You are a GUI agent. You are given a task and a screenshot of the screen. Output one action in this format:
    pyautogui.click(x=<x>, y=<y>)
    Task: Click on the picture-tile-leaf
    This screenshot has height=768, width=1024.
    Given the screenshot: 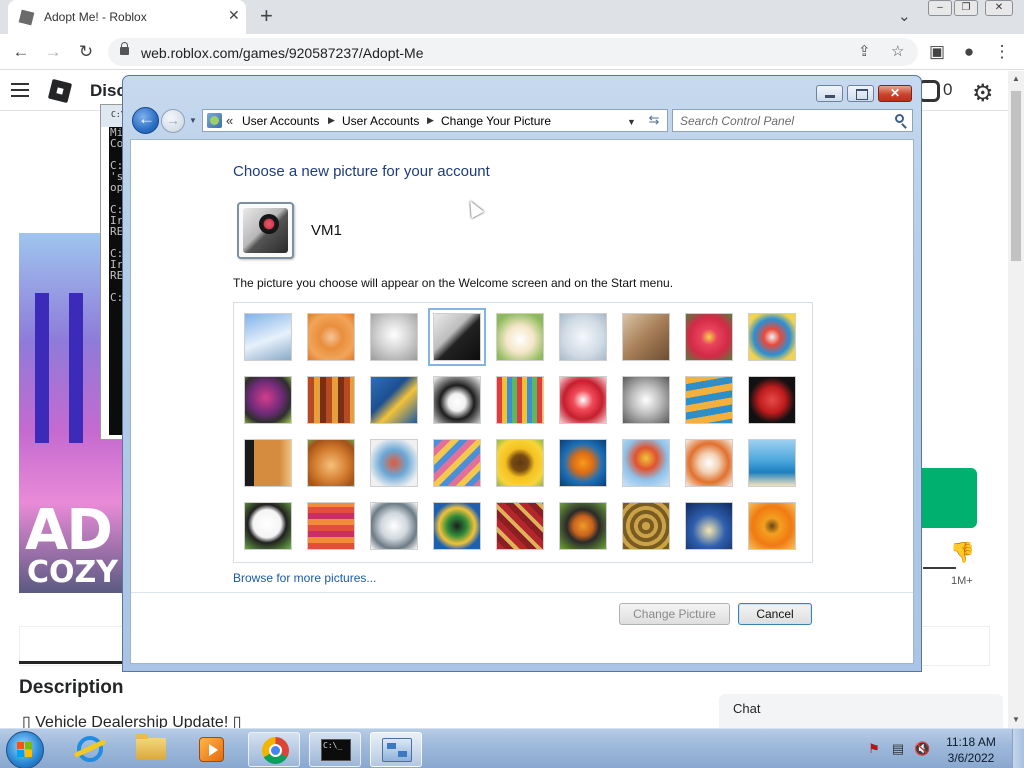 What is the action you would take?
    pyautogui.click(x=394, y=400)
    